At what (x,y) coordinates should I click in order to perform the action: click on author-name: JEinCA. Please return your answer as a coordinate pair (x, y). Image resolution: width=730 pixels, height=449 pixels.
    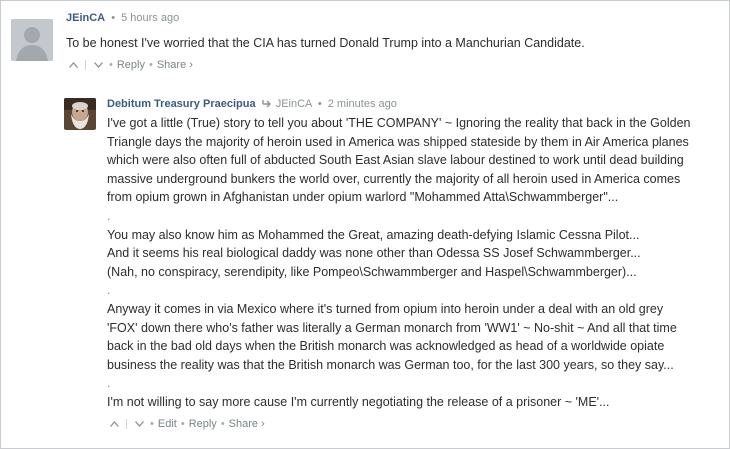
    Looking at the image, I should click on (85, 18).